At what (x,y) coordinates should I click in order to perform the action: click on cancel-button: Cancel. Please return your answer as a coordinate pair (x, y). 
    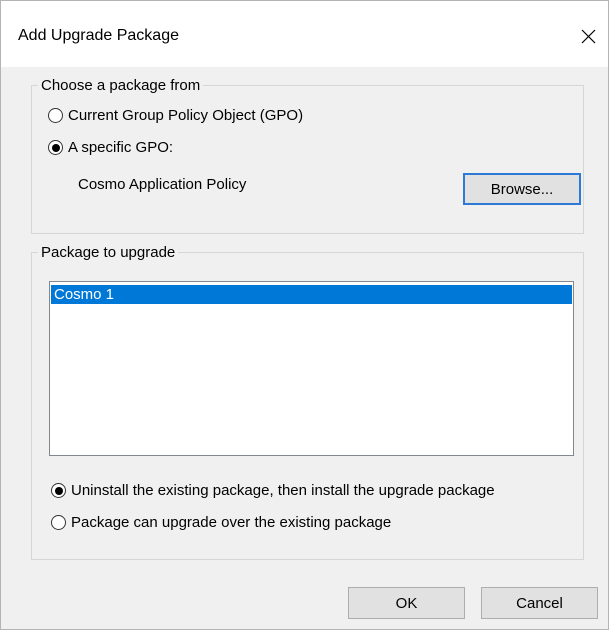
    Looking at the image, I should click on (539, 603).